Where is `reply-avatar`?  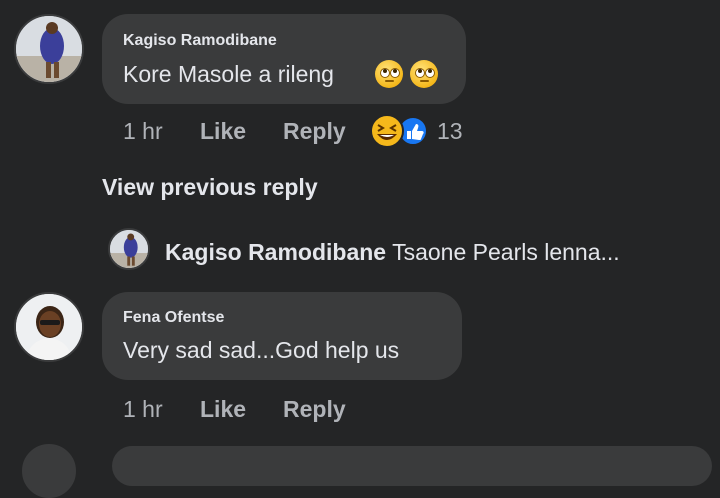 reply-avatar is located at coordinates (129, 249).